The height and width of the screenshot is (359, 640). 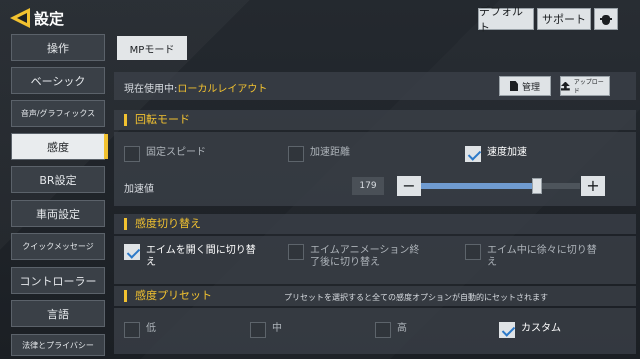 I want to click on switch-on-aim-open-line1: エイムを開く間に切り替, so click(x=201, y=250).